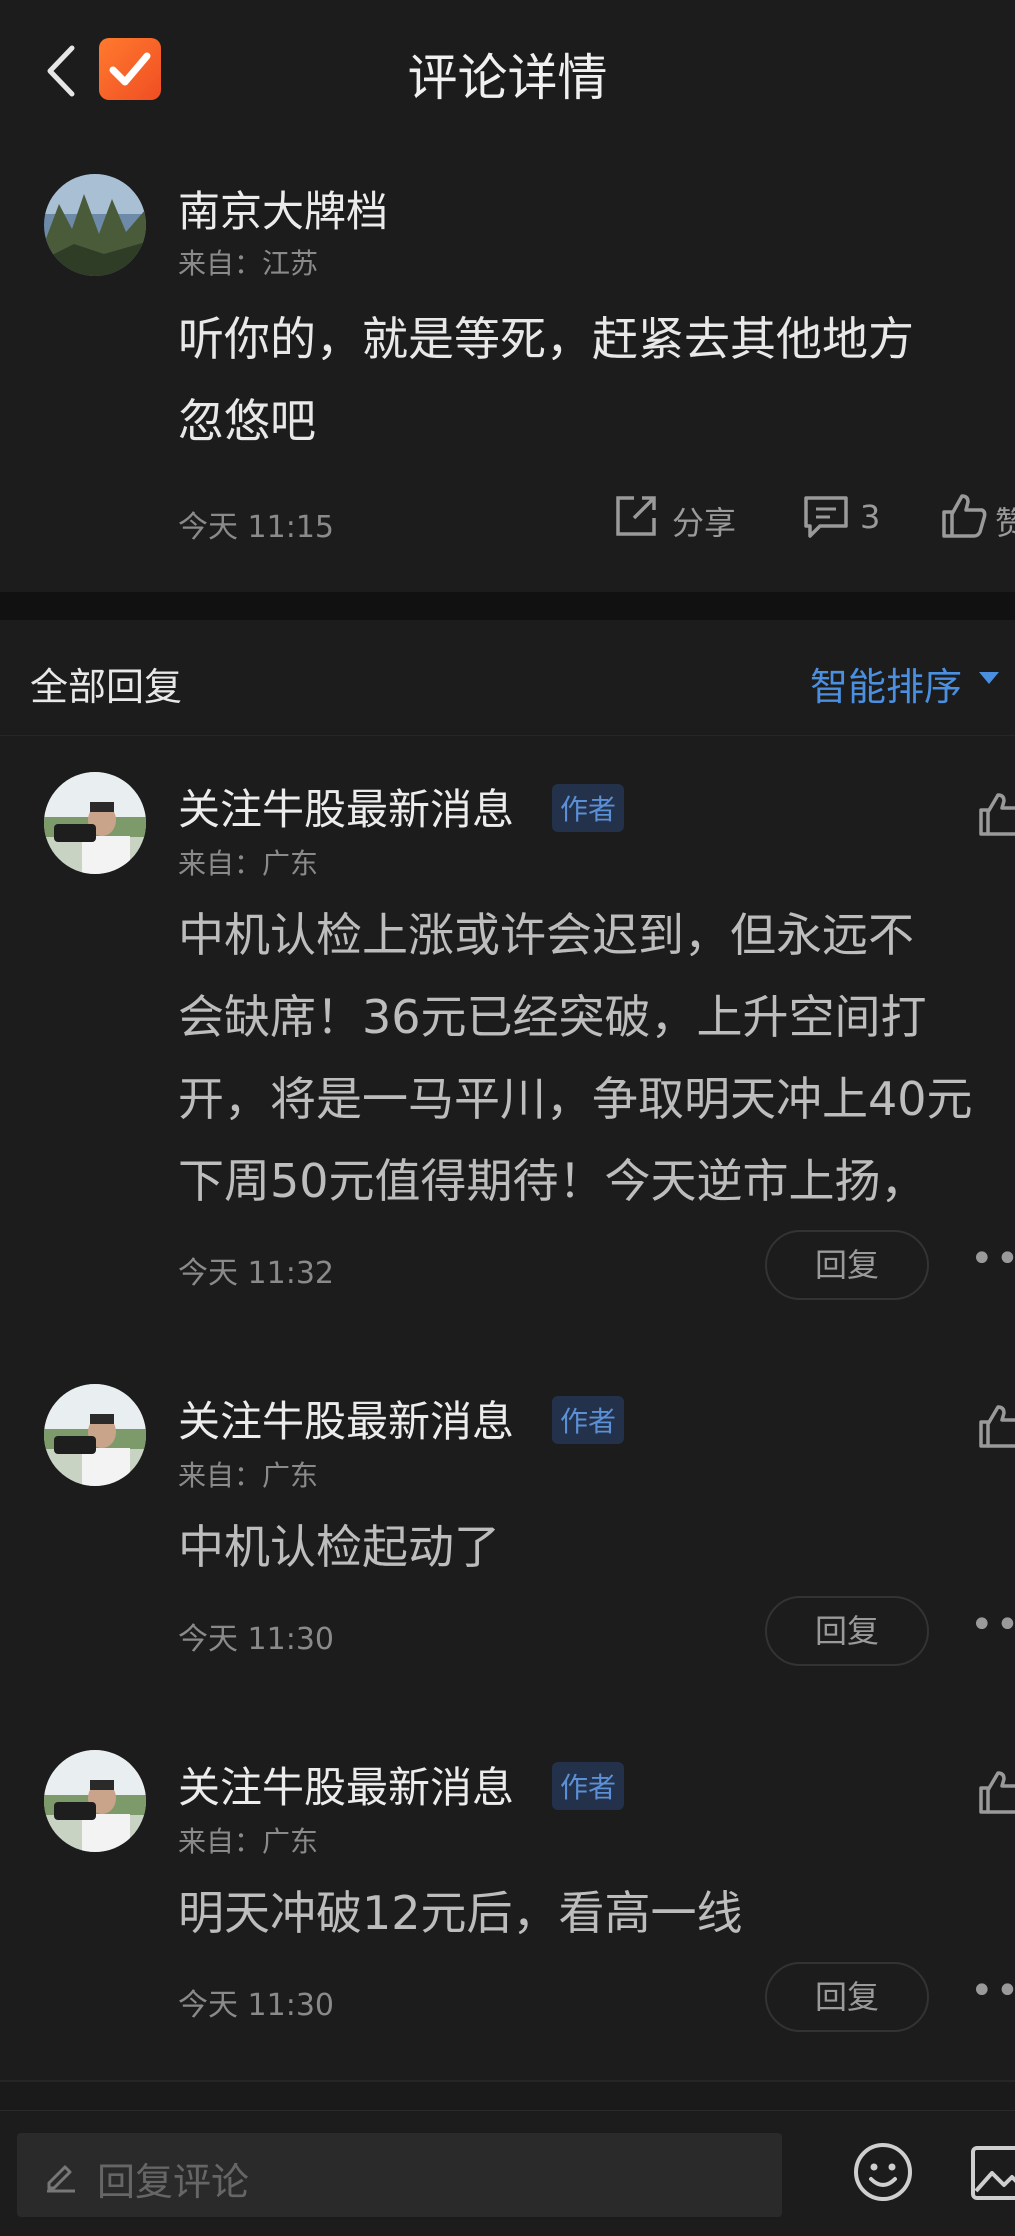 The height and width of the screenshot is (2236, 1015). Describe the element at coordinates (546, 339) in the screenshot. I see `comment-text-line: 听你的，就是等死，赶紧去其他地方` at that location.